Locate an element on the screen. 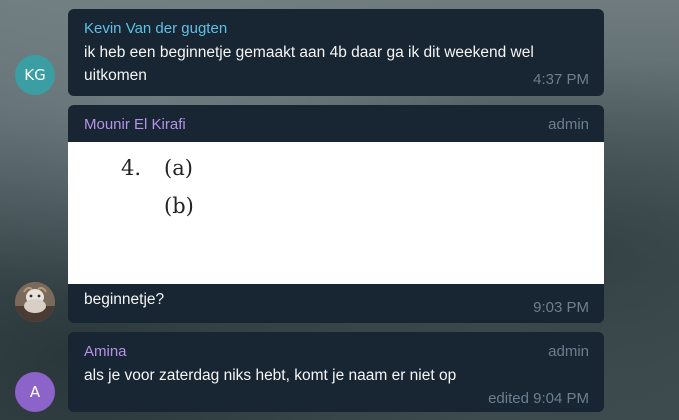 The height and width of the screenshot is (420, 679). sender-name: Amina is located at coordinates (105, 351).